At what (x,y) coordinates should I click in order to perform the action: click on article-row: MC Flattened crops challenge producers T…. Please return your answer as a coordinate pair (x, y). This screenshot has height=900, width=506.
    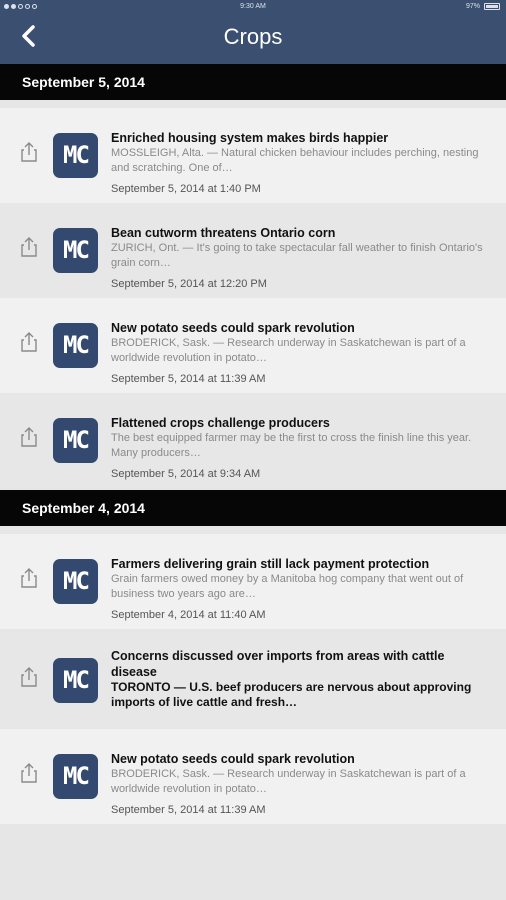
    Looking at the image, I should click on (253, 440).